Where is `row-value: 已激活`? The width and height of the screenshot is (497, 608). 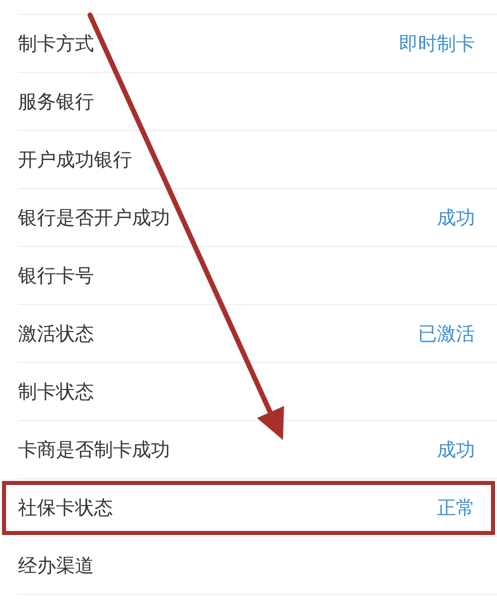
row-value: 已激活 is located at coordinates (446, 334).